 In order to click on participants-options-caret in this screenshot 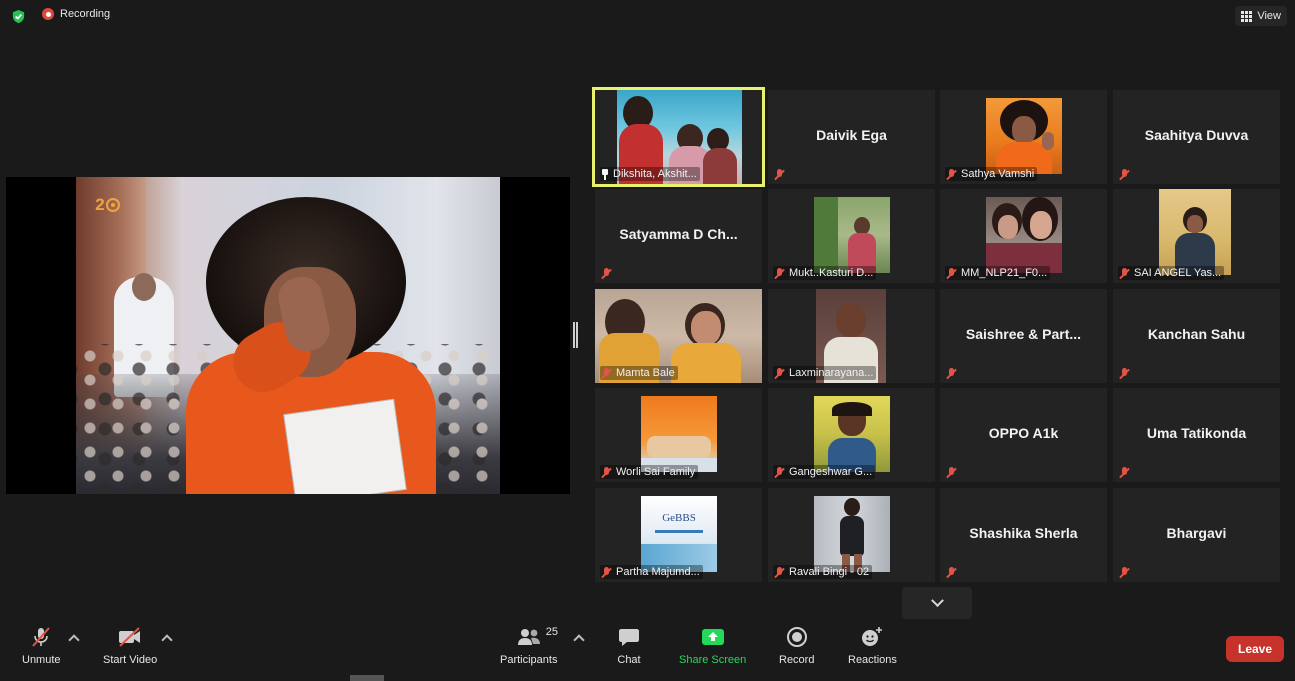, I will do `click(579, 640)`.